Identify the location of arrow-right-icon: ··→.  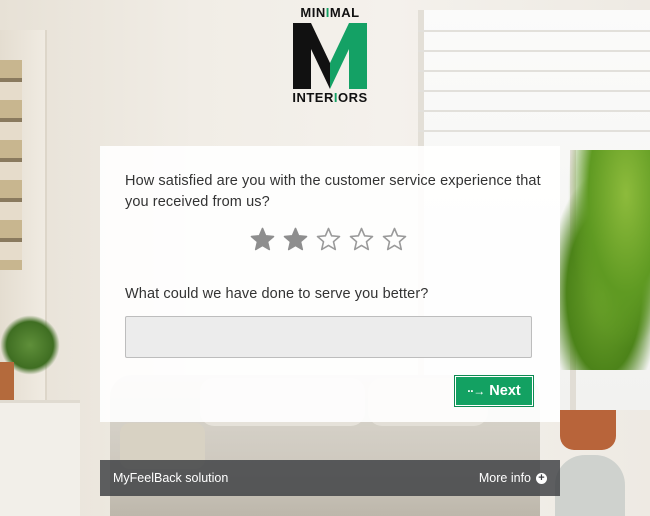
(476, 391).